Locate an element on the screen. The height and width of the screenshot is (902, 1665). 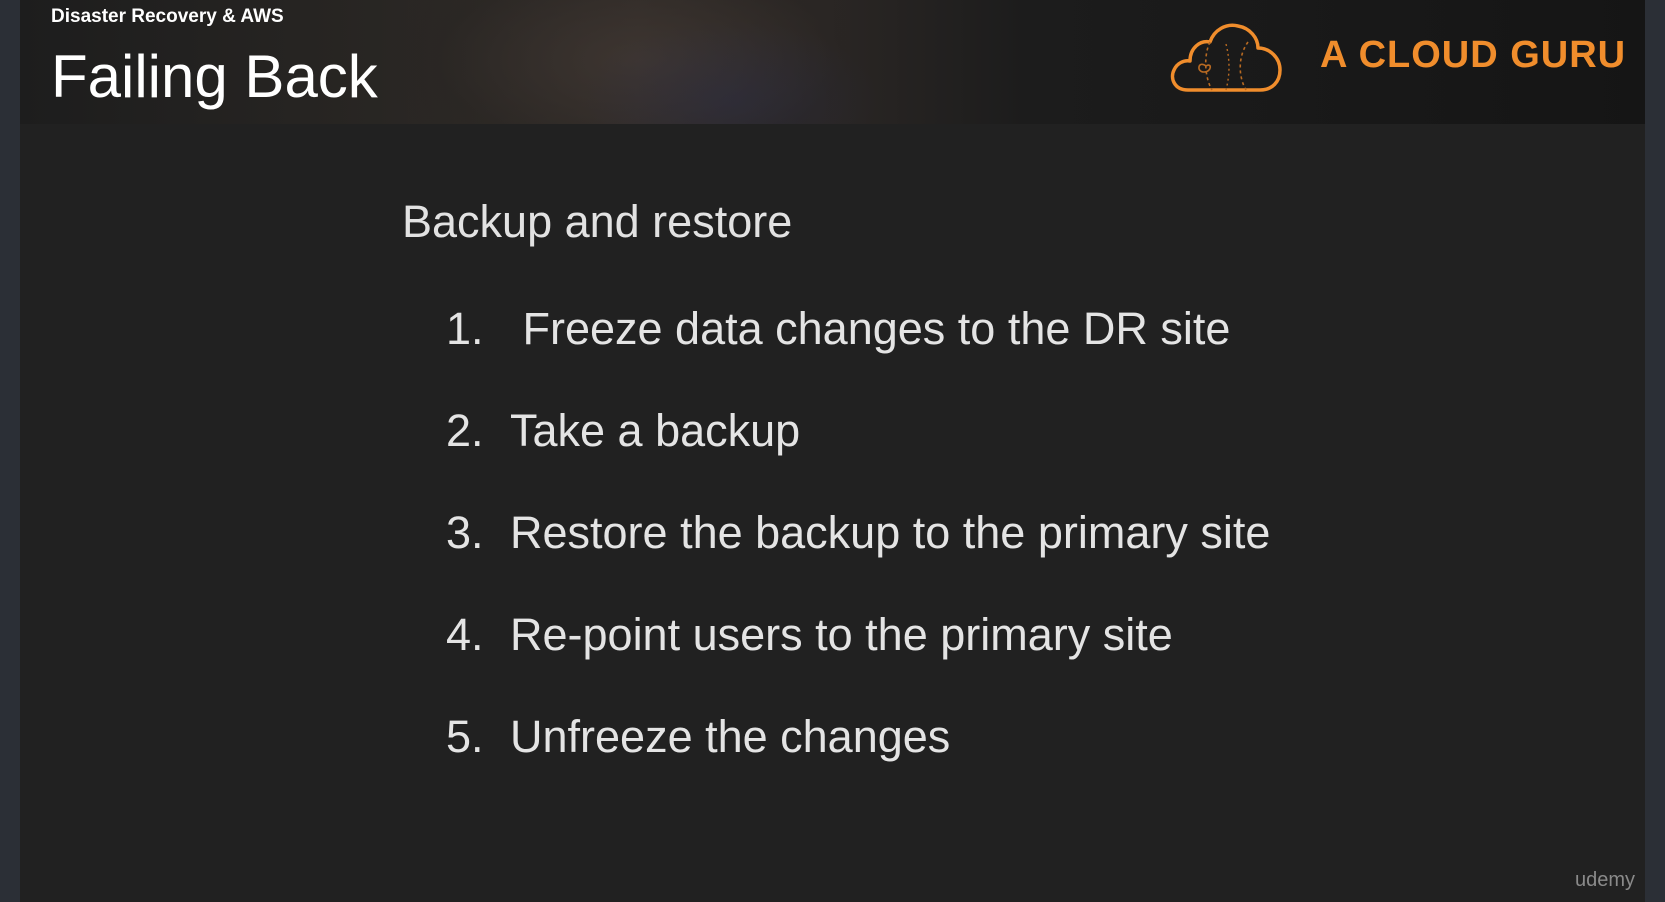
a-cloud-guru-logo: A CLOUD GURU is located at coordinates (1396, 58).